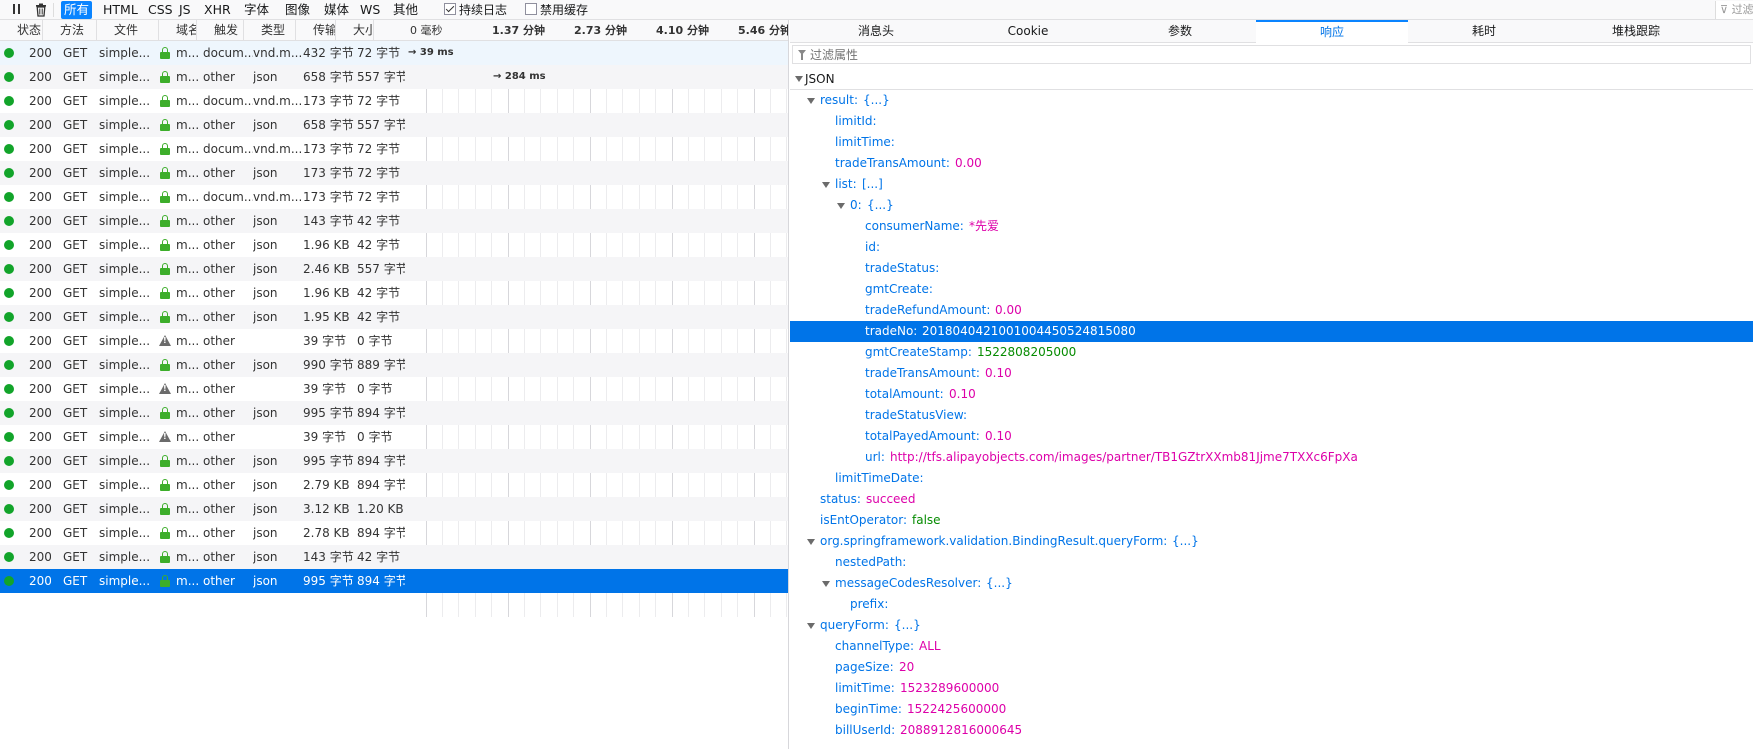 Image resolution: width=1753 pixels, height=749 pixels. What do you see at coordinates (1271, 520) in the screenshot?
I see `json-node: isEntOperator: false` at bounding box center [1271, 520].